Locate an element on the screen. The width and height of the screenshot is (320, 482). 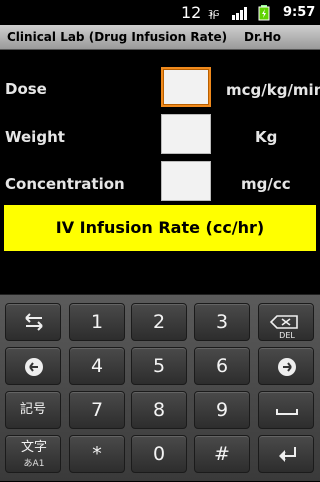
title-bar: Clinical Lab (Drug Infusion Rate) Dr.Ho is located at coordinates (160, 37).